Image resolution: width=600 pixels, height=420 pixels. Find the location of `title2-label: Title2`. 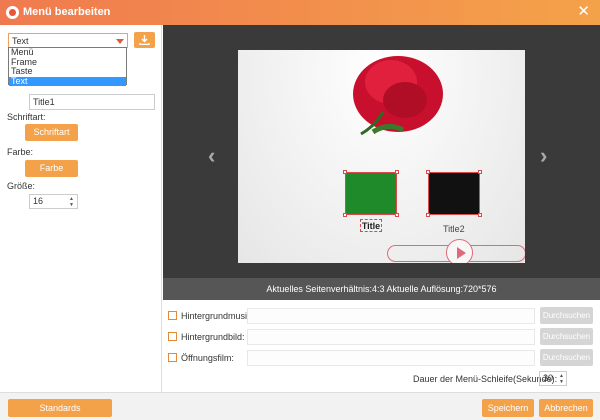

title2-label: Title2 is located at coordinates (454, 229).